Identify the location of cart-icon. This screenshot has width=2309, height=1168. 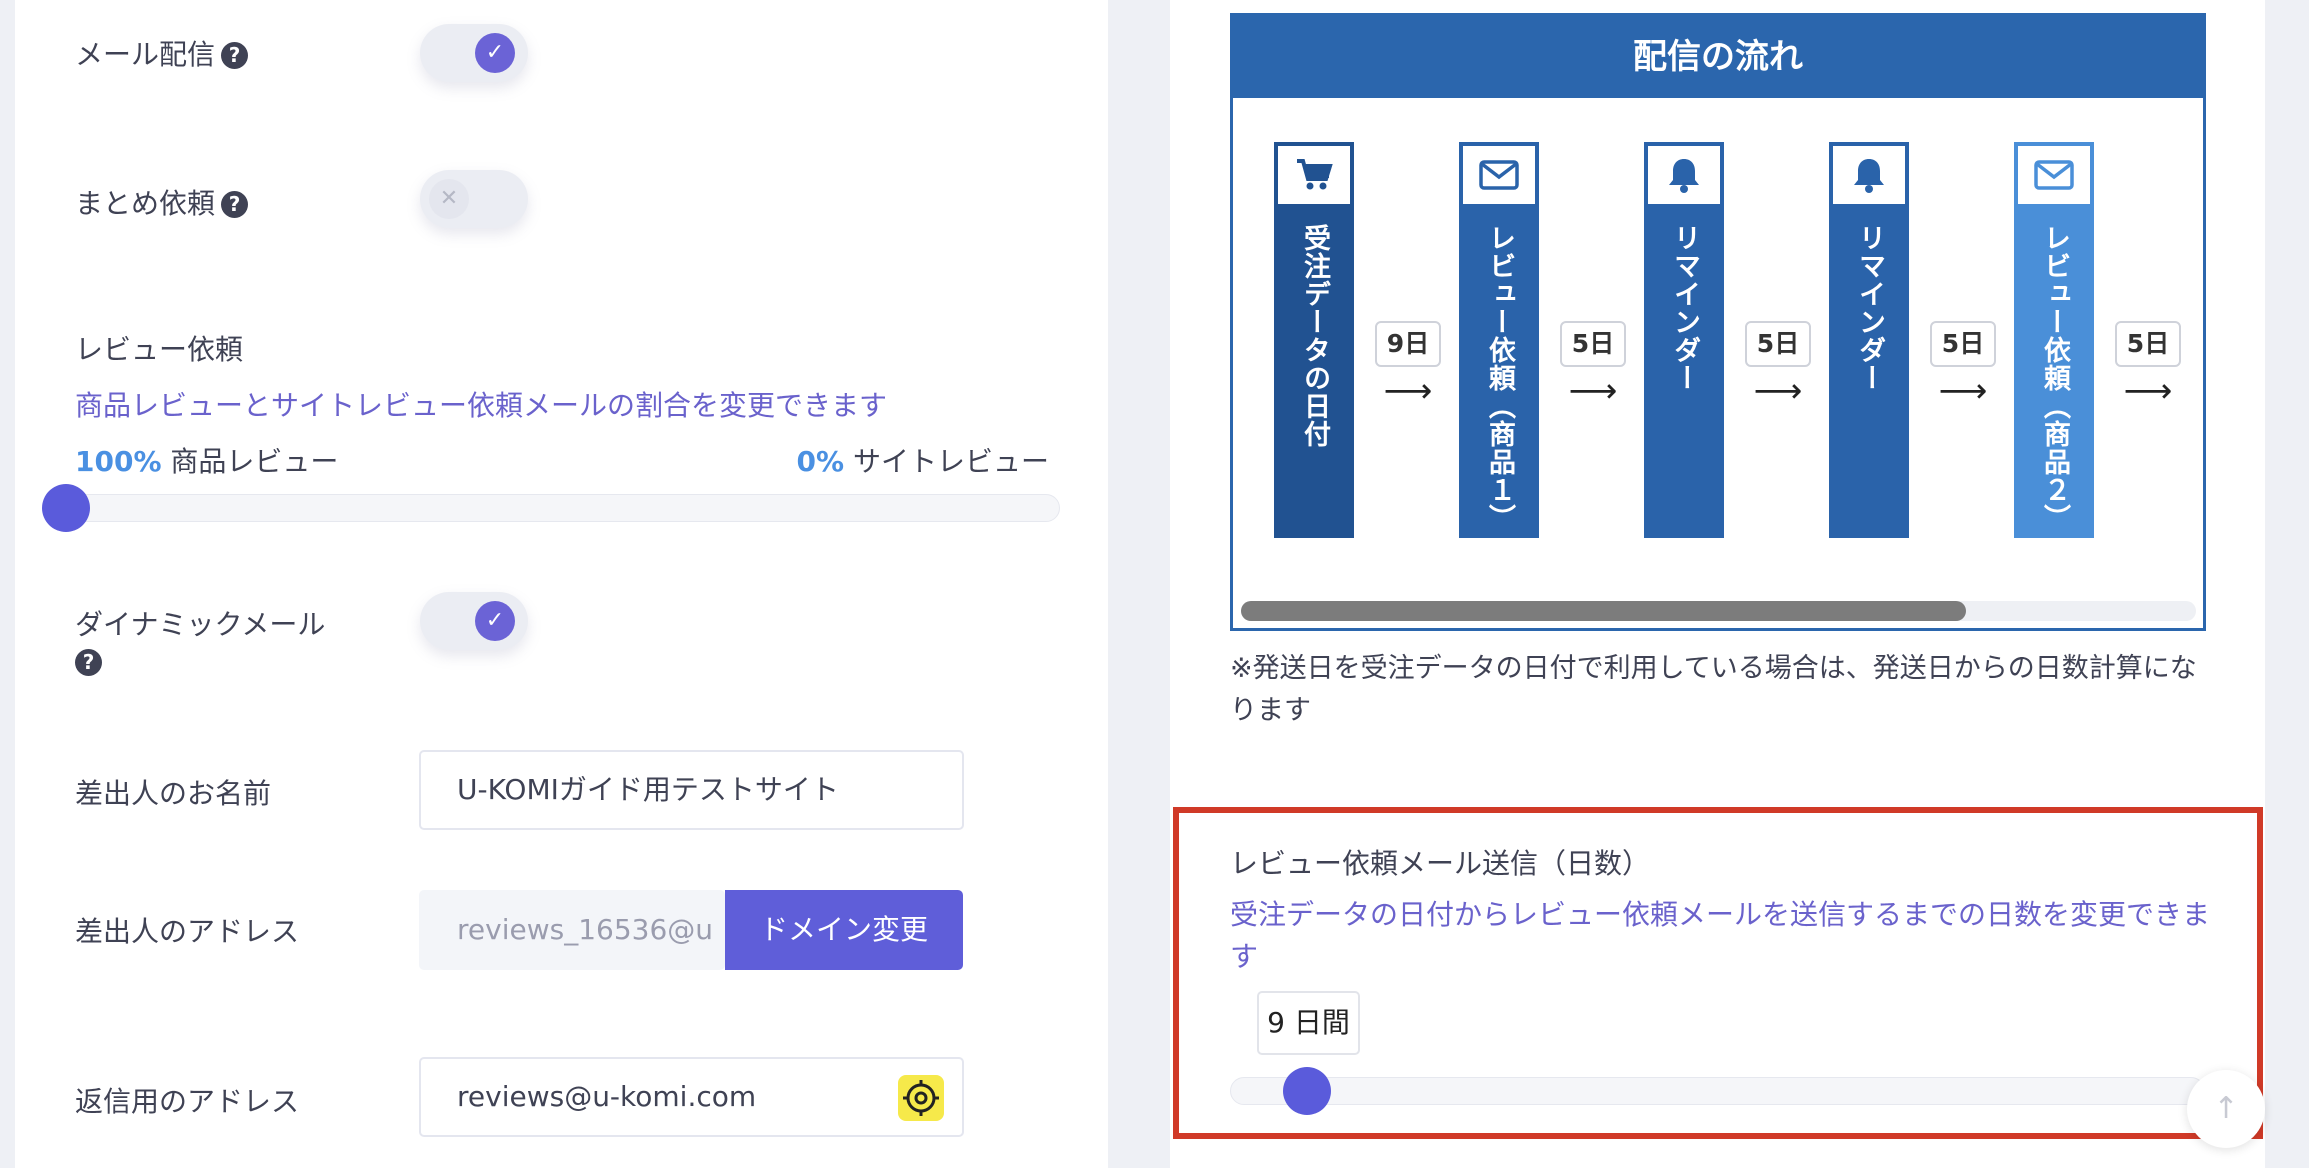
(1314, 175).